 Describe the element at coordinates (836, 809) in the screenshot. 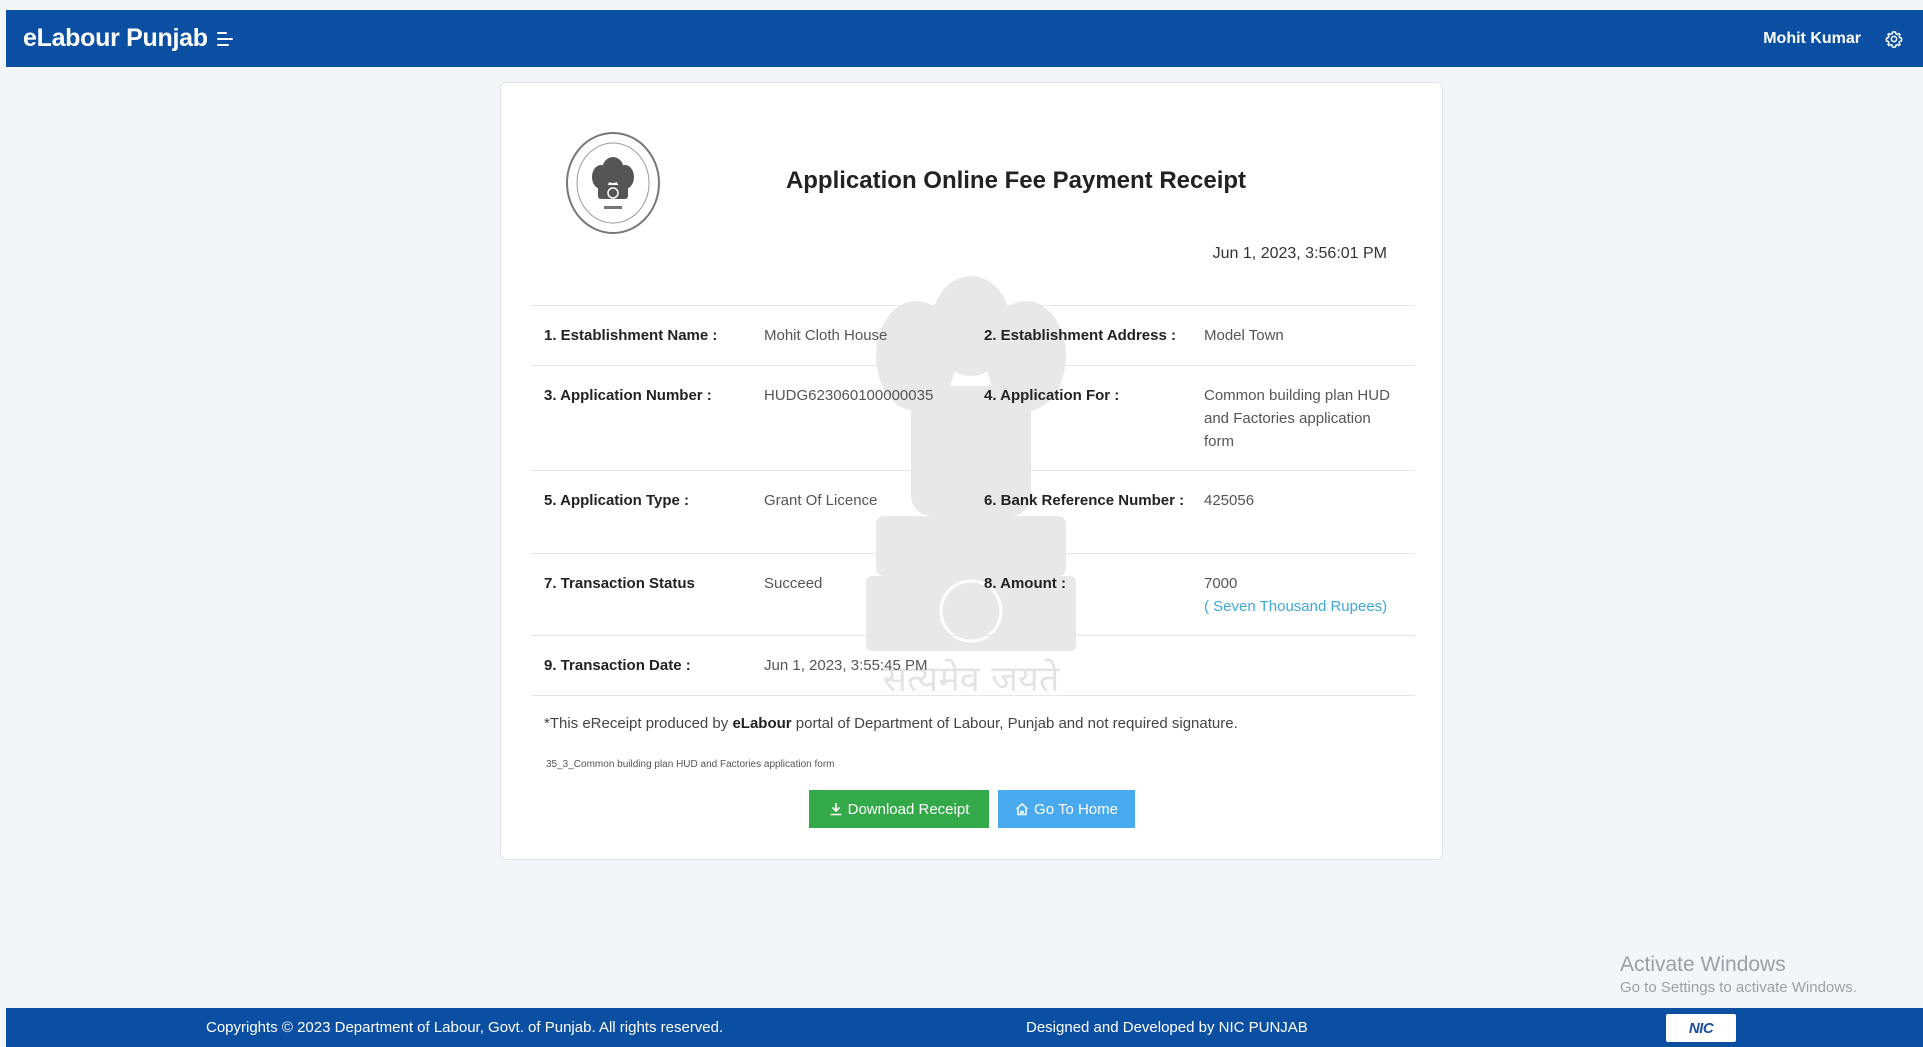

I see `download-icon` at that location.